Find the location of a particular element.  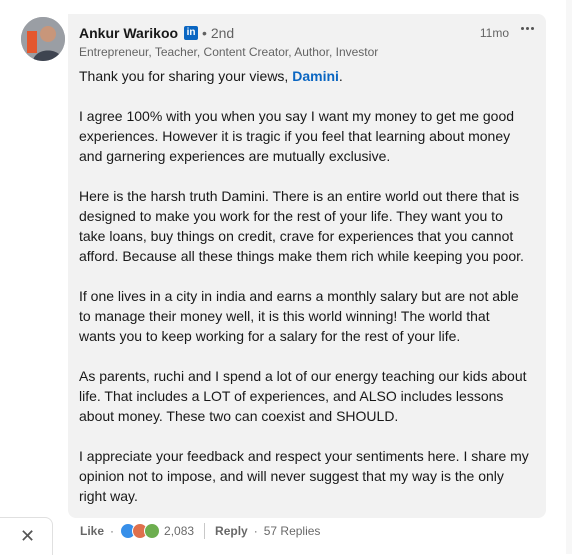

reactions-icon is located at coordinates (140, 531).